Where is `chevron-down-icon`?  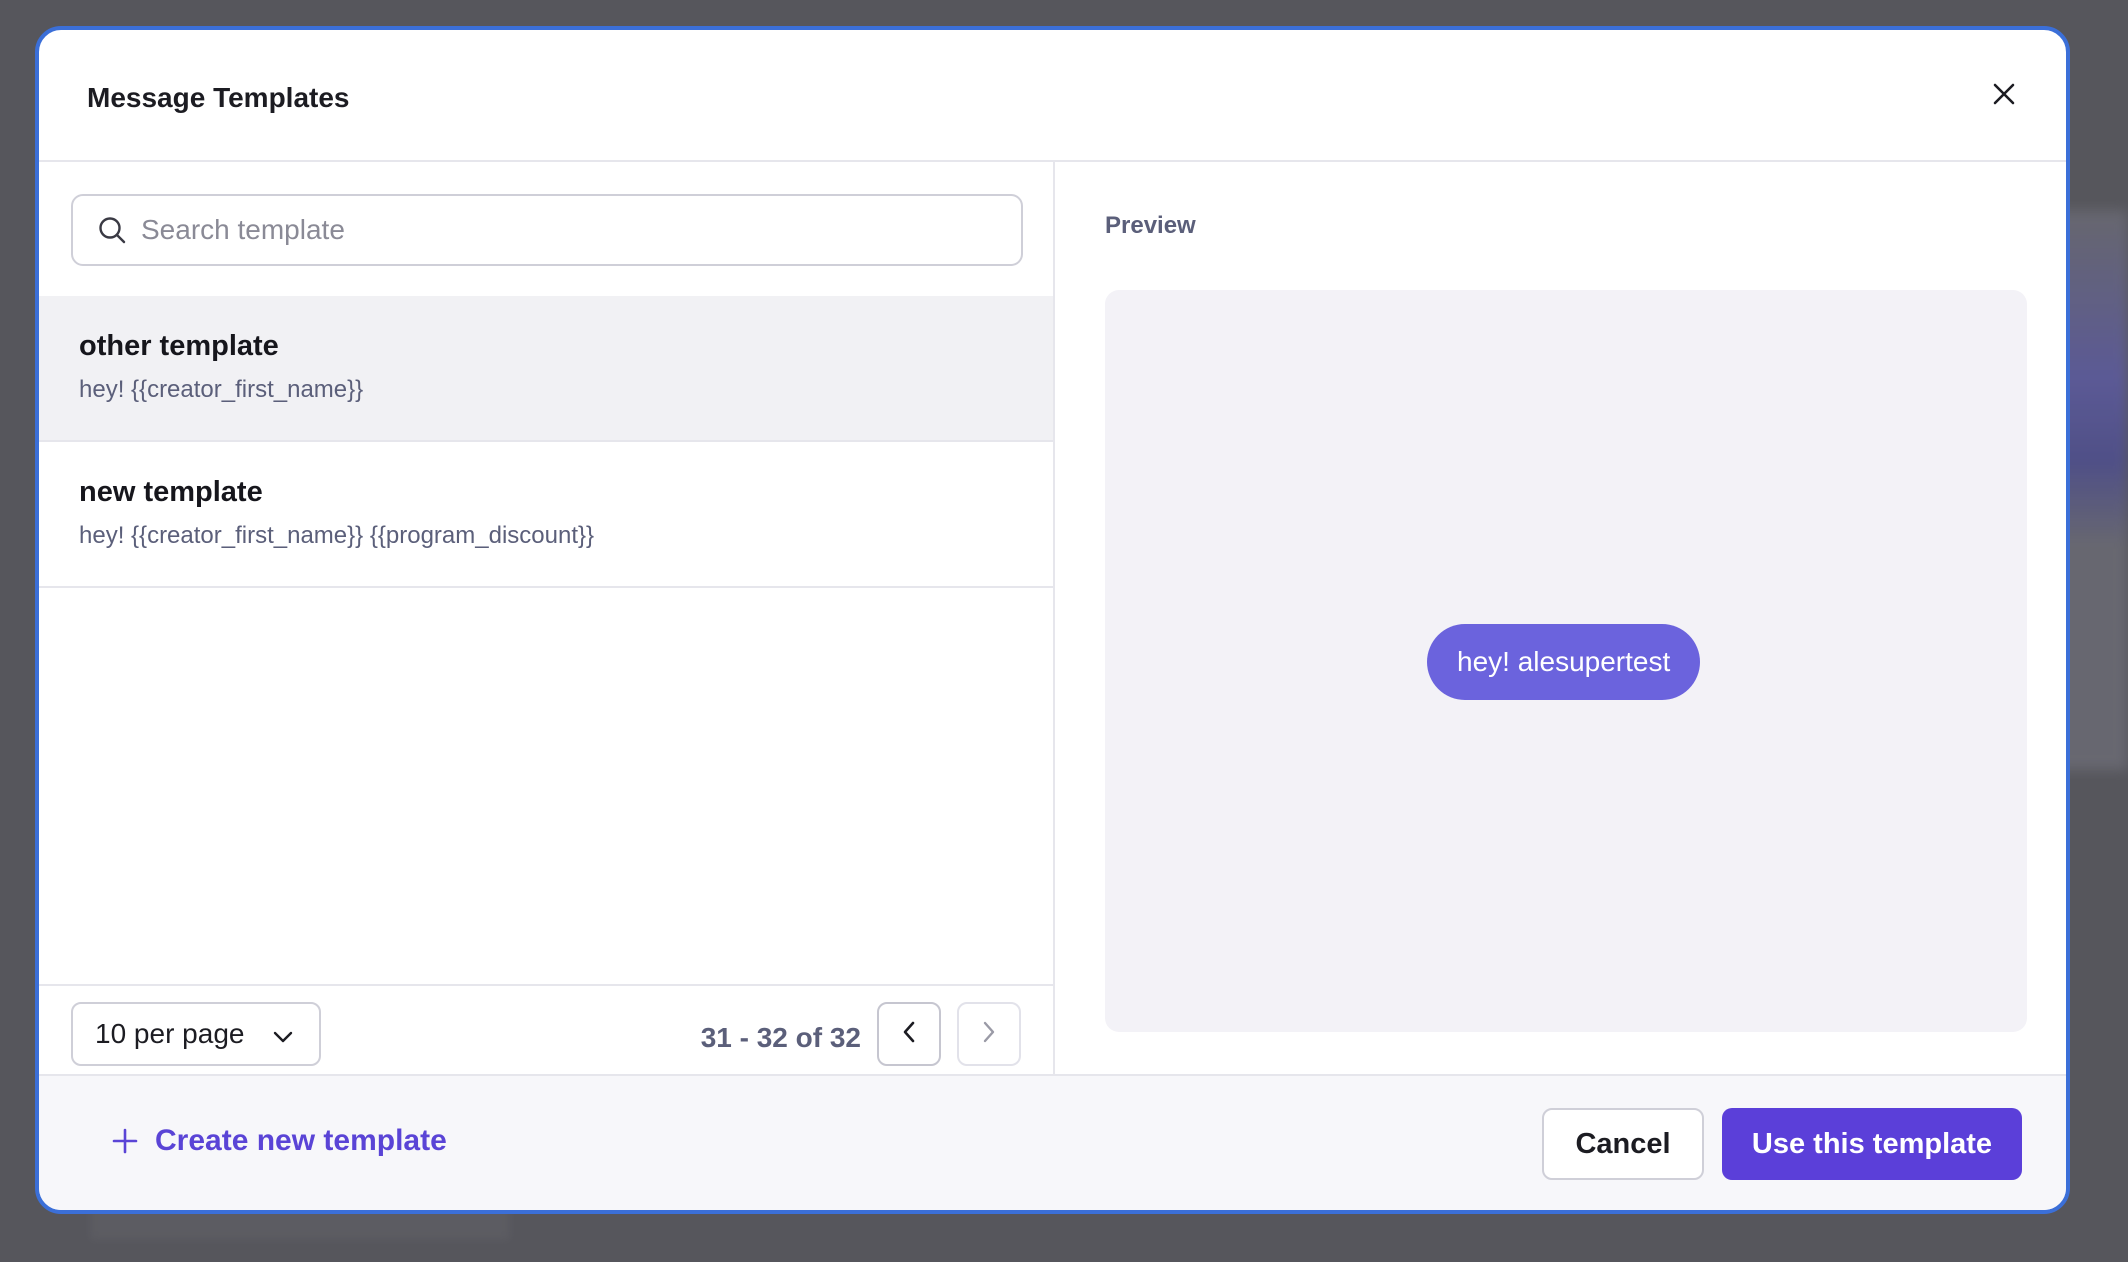 chevron-down-icon is located at coordinates (283, 1034).